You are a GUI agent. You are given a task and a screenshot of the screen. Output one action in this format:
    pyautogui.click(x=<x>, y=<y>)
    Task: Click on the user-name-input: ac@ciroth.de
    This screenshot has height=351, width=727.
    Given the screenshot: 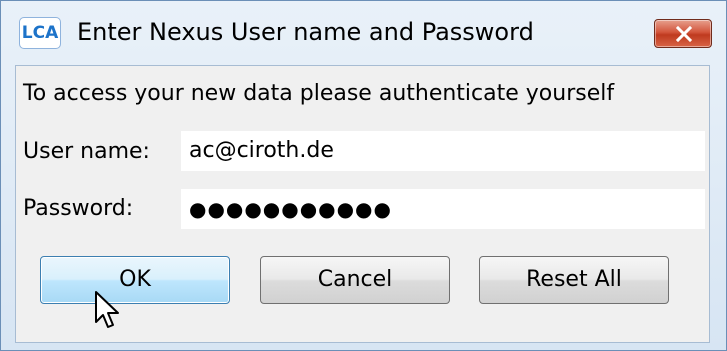 What is the action you would take?
    pyautogui.click(x=443, y=151)
    